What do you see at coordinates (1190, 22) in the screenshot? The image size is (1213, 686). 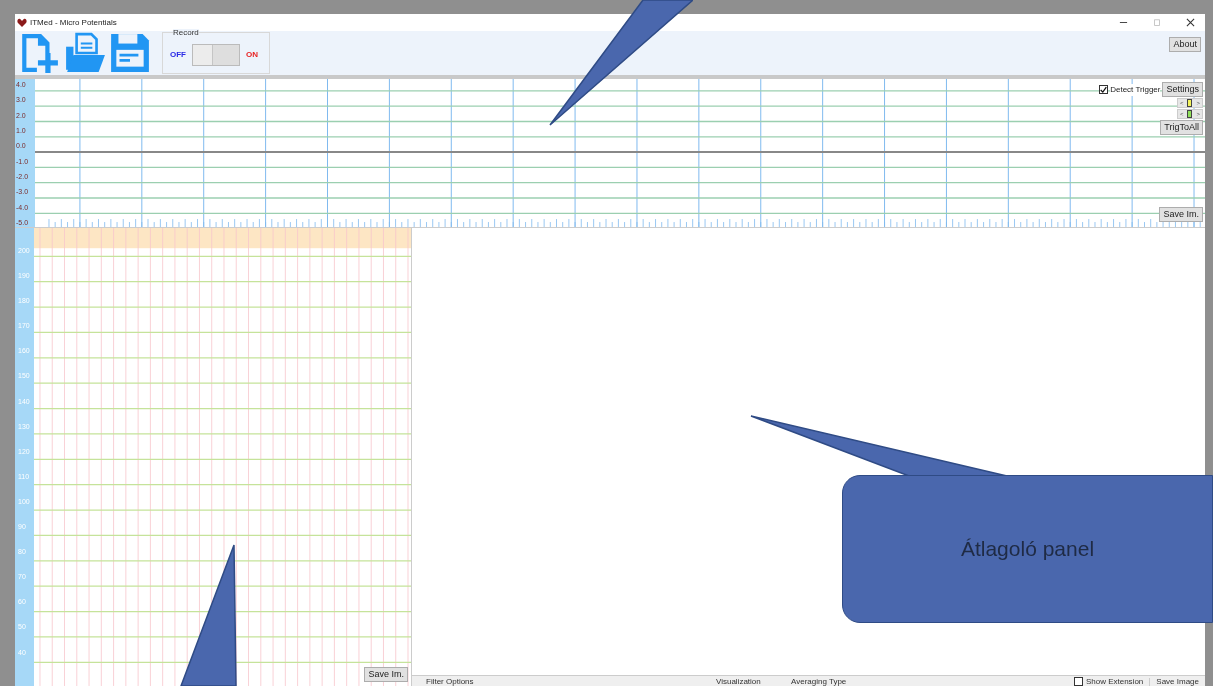 I see `close-icon` at bounding box center [1190, 22].